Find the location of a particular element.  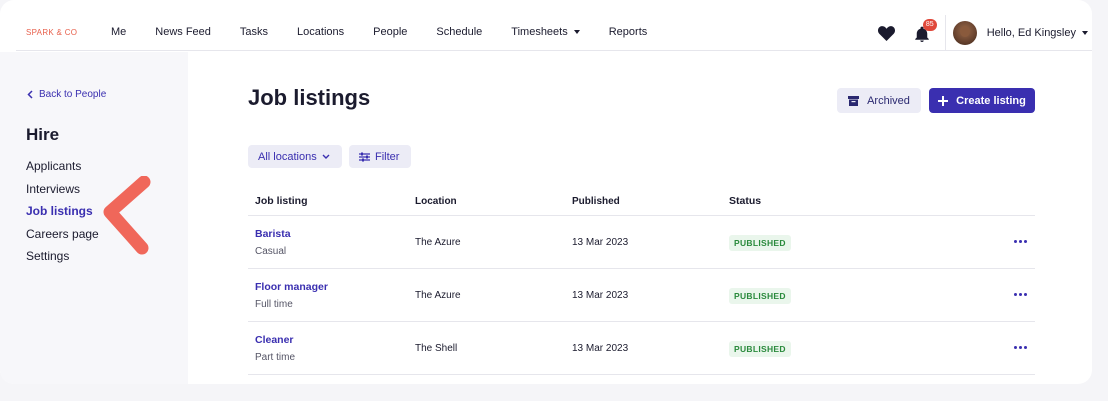

sidebar-item-applicants: Applicants is located at coordinates (62, 170).